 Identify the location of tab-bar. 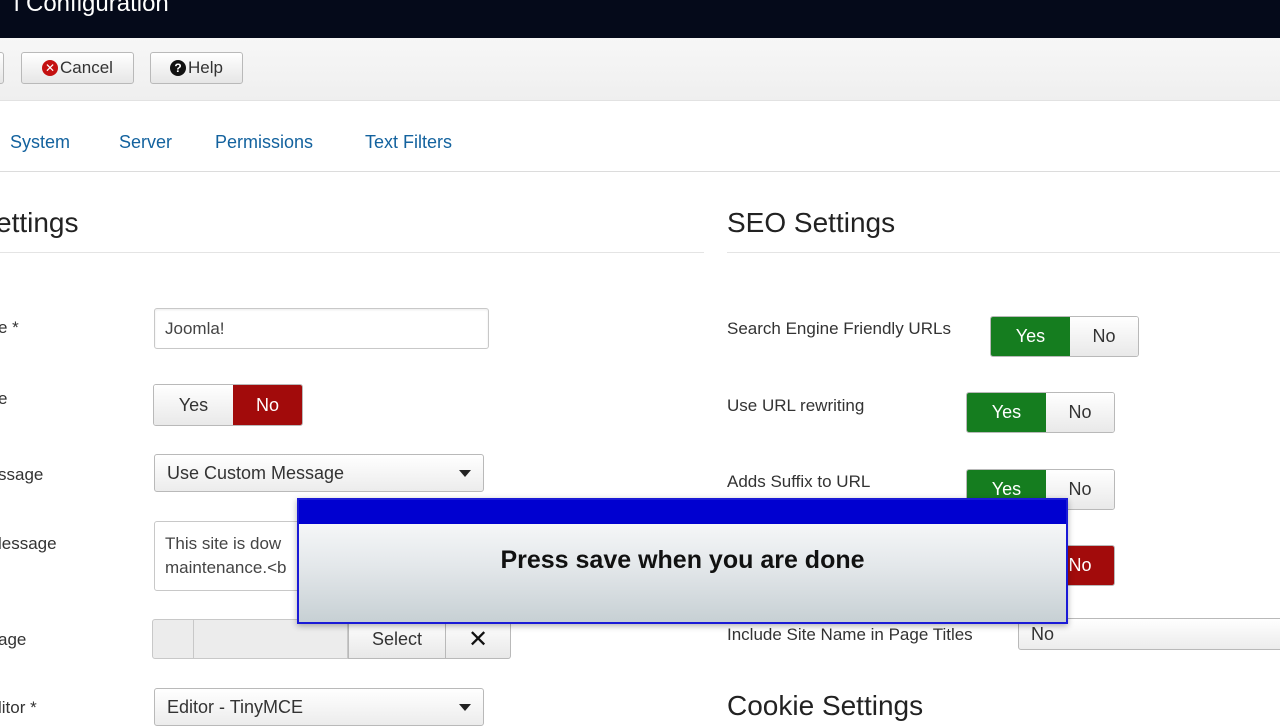
(640, 136).